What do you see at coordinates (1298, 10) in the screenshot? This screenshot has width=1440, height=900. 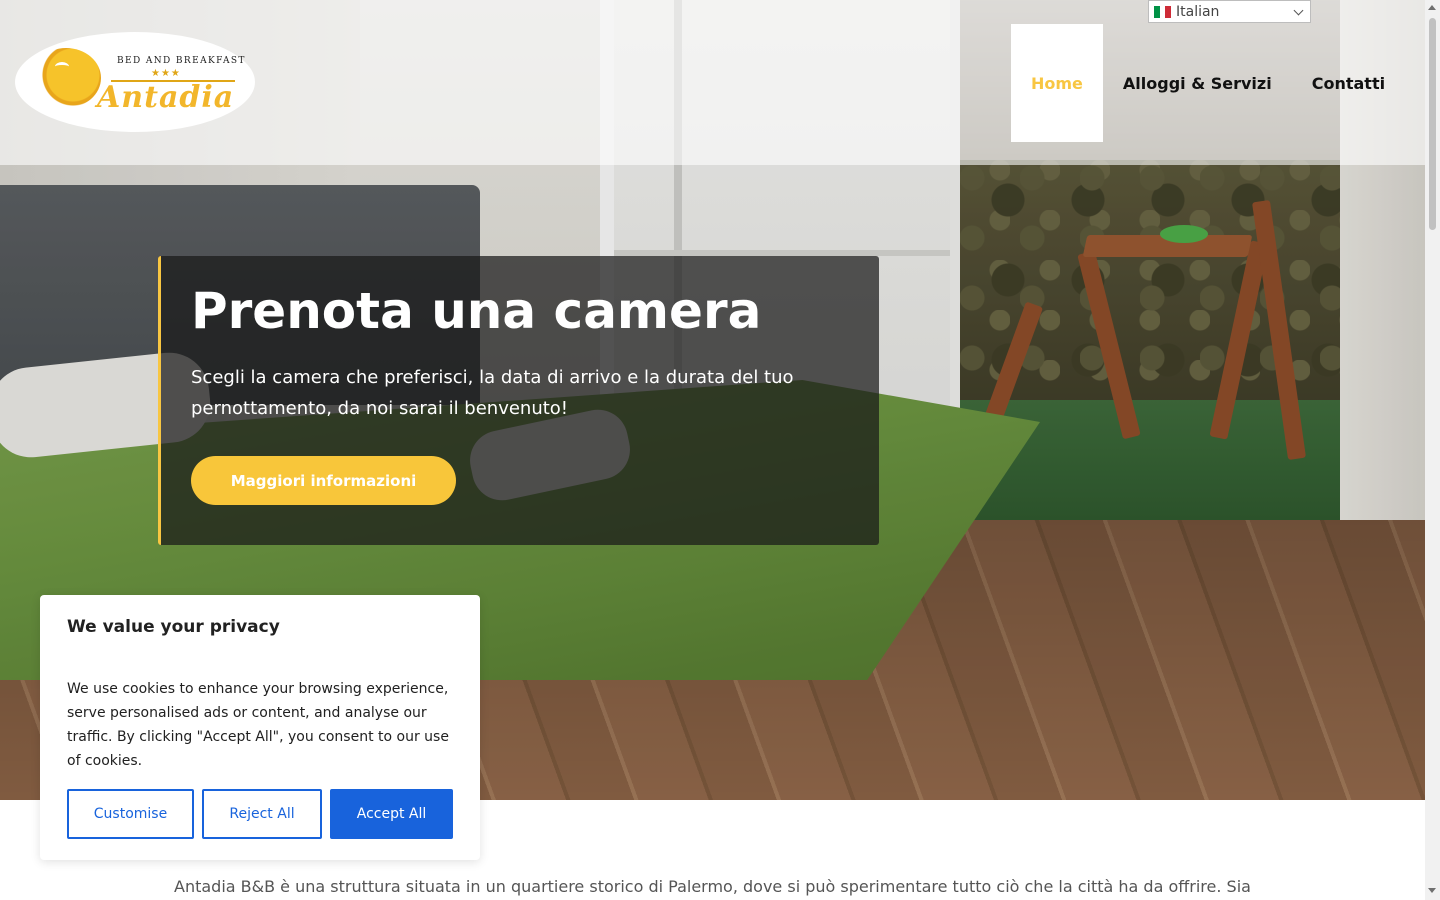 I see `chevron-down-icon` at bounding box center [1298, 10].